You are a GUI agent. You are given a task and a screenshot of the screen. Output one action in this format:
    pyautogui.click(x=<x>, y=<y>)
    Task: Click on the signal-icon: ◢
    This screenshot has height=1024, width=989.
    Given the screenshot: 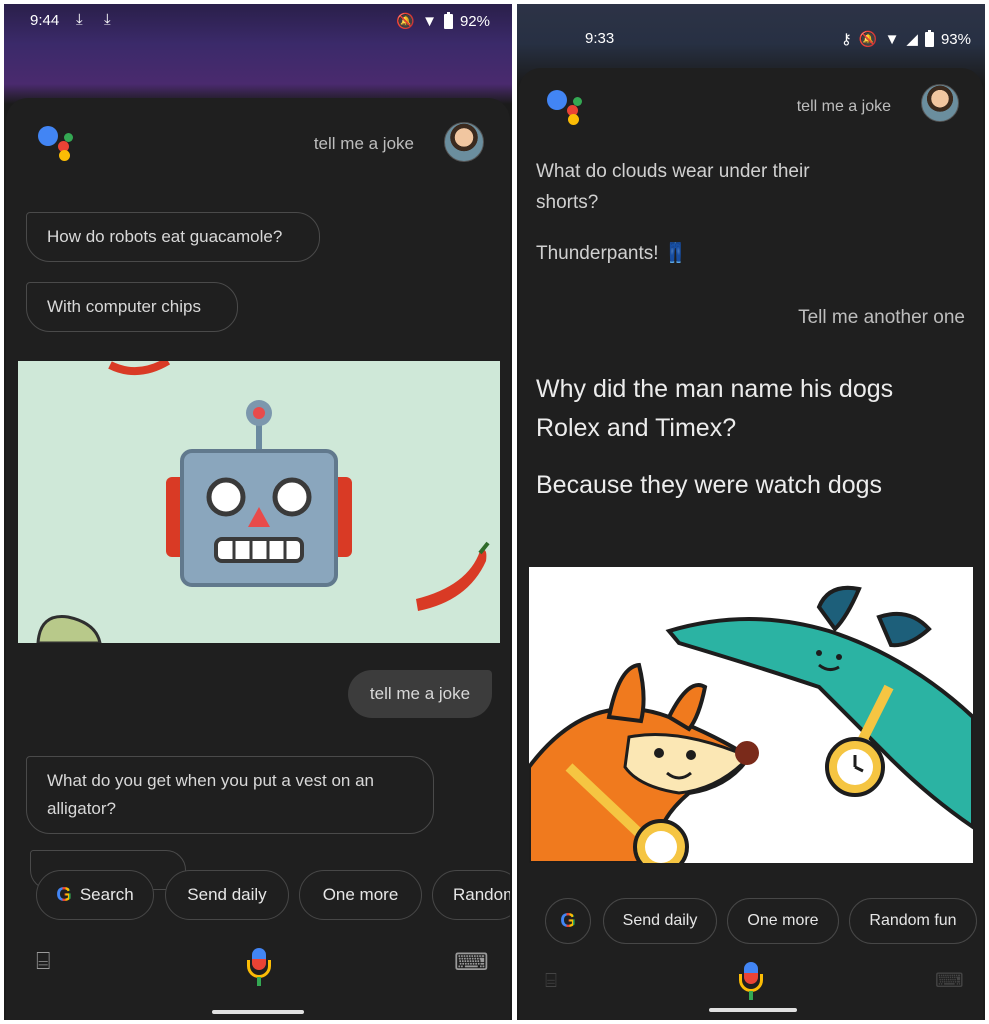 What is the action you would take?
    pyautogui.click(x=912, y=39)
    